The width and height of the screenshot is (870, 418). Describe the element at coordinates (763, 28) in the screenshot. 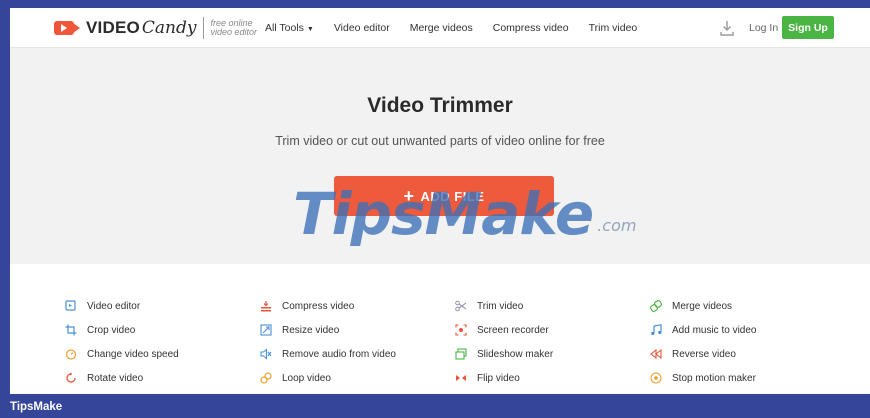

I see `login-link: Log In` at that location.